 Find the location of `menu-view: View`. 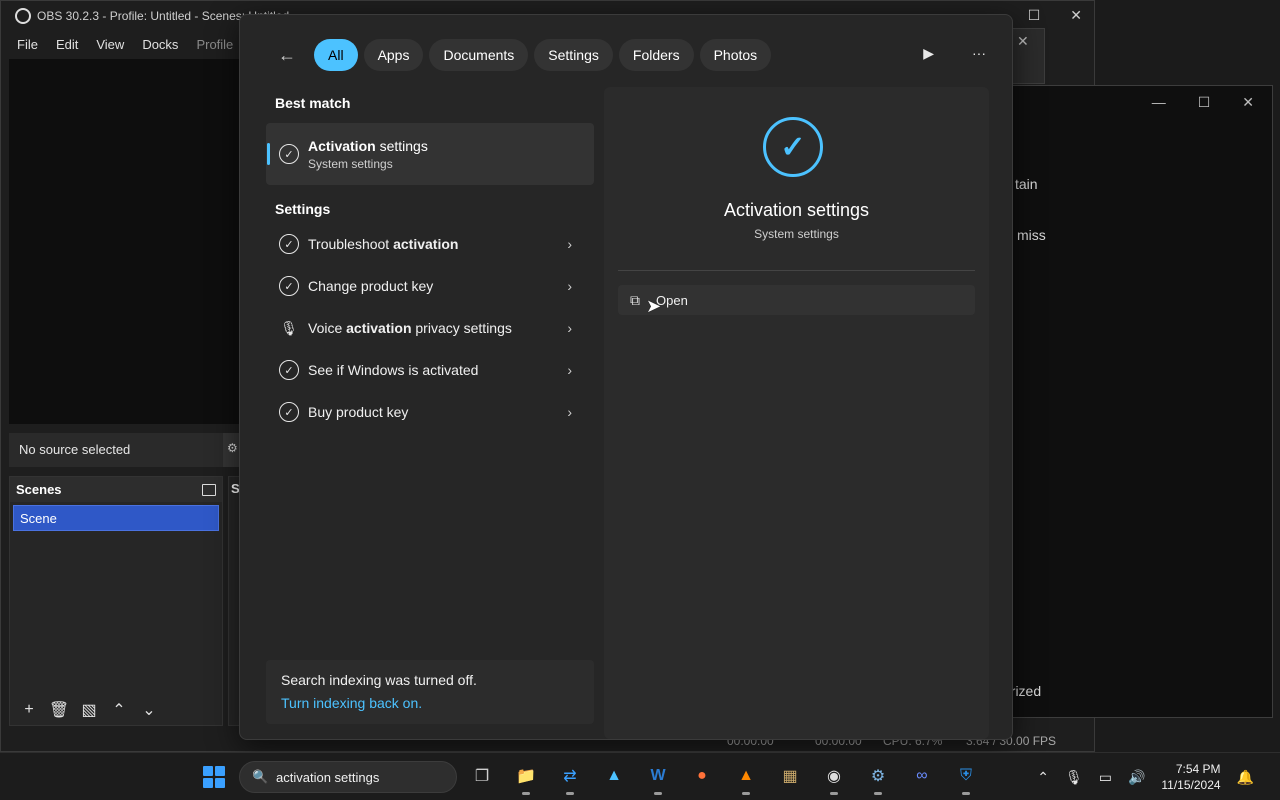

menu-view: View is located at coordinates (110, 44).